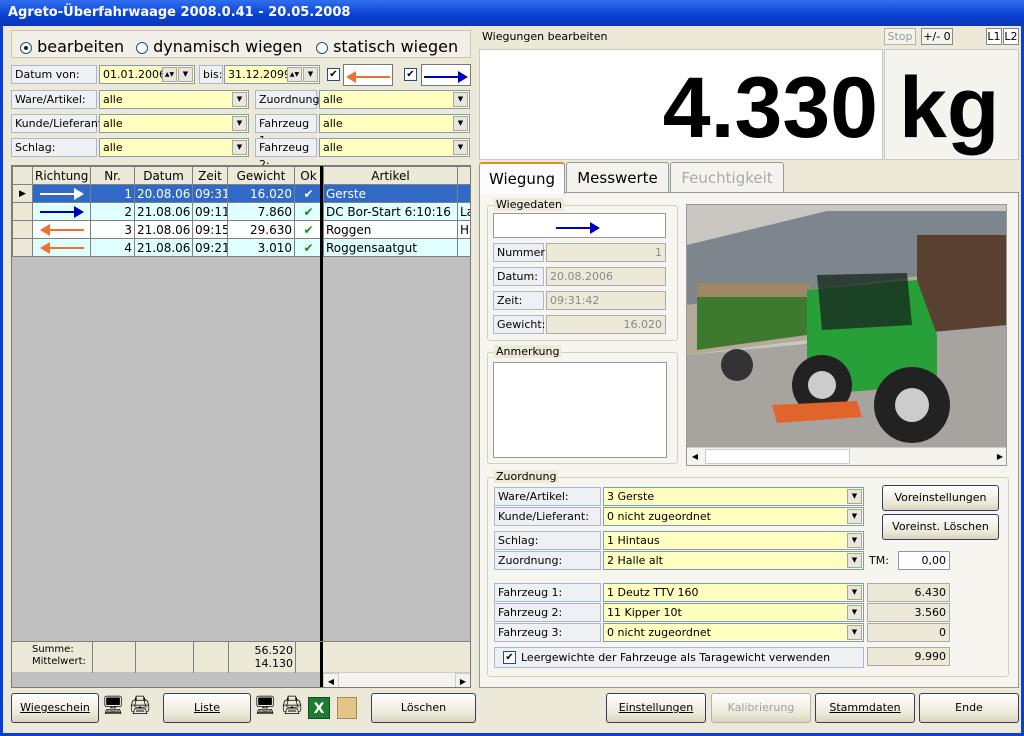 The width and height of the screenshot is (1024, 736). Describe the element at coordinates (617, 177) in the screenshot. I see `tab-messwerte: Messwerte` at that location.